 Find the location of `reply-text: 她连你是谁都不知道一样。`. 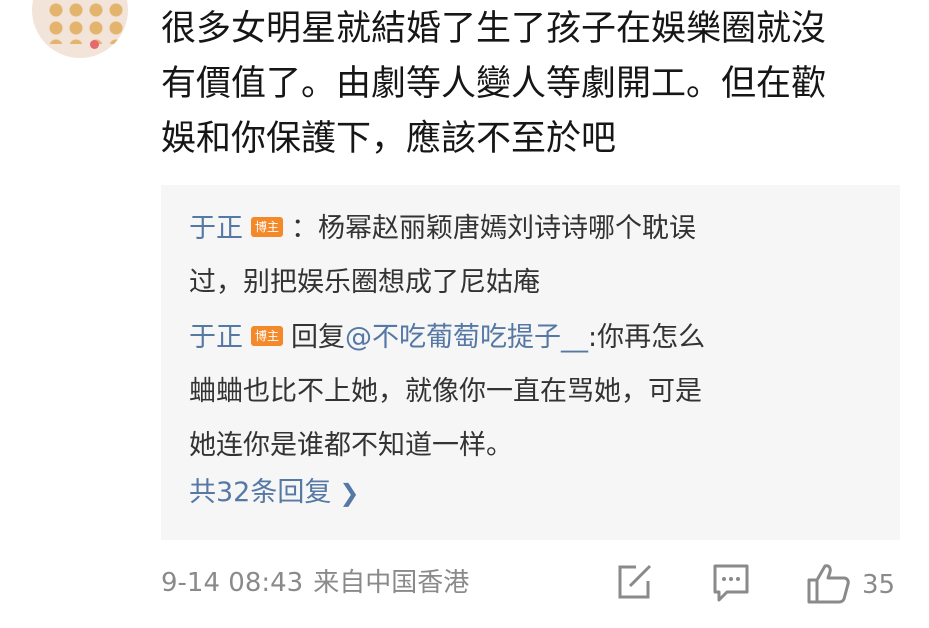

reply-text: 她连你是谁都不知道一样。 is located at coordinates (351, 445).